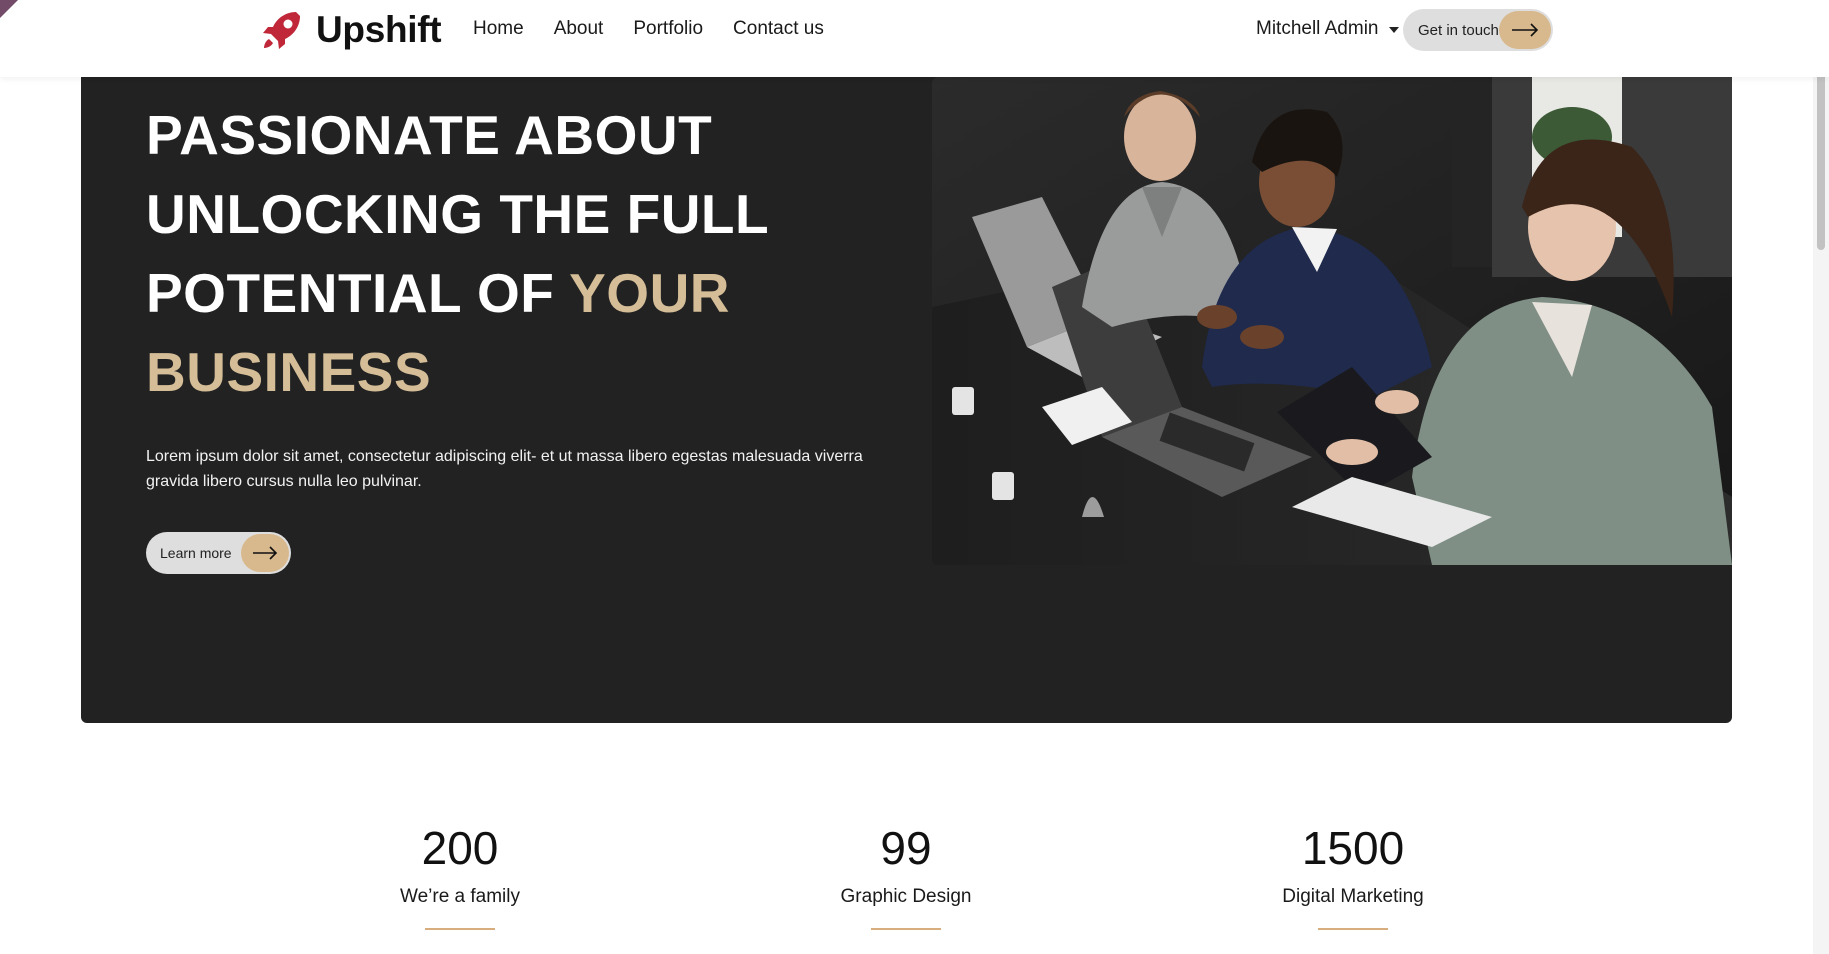 This screenshot has height=954, width=1829. I want to click on stat-value: 200, so click(460, 848).